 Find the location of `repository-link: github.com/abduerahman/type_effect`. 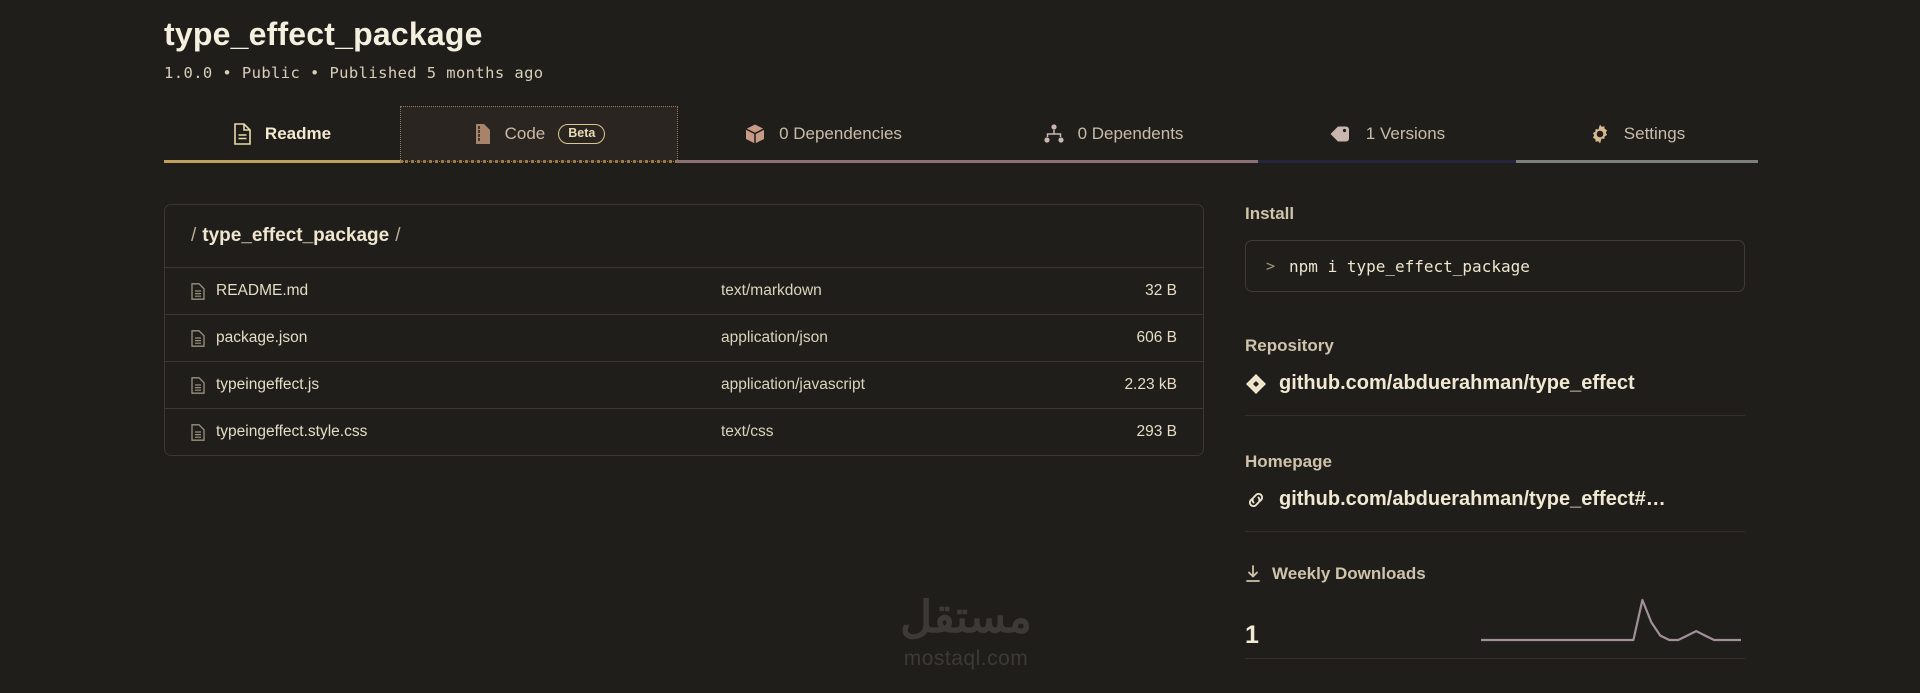

repository-link: github.com/abduerahman/type_effect is located at coordinates (1495, 383).